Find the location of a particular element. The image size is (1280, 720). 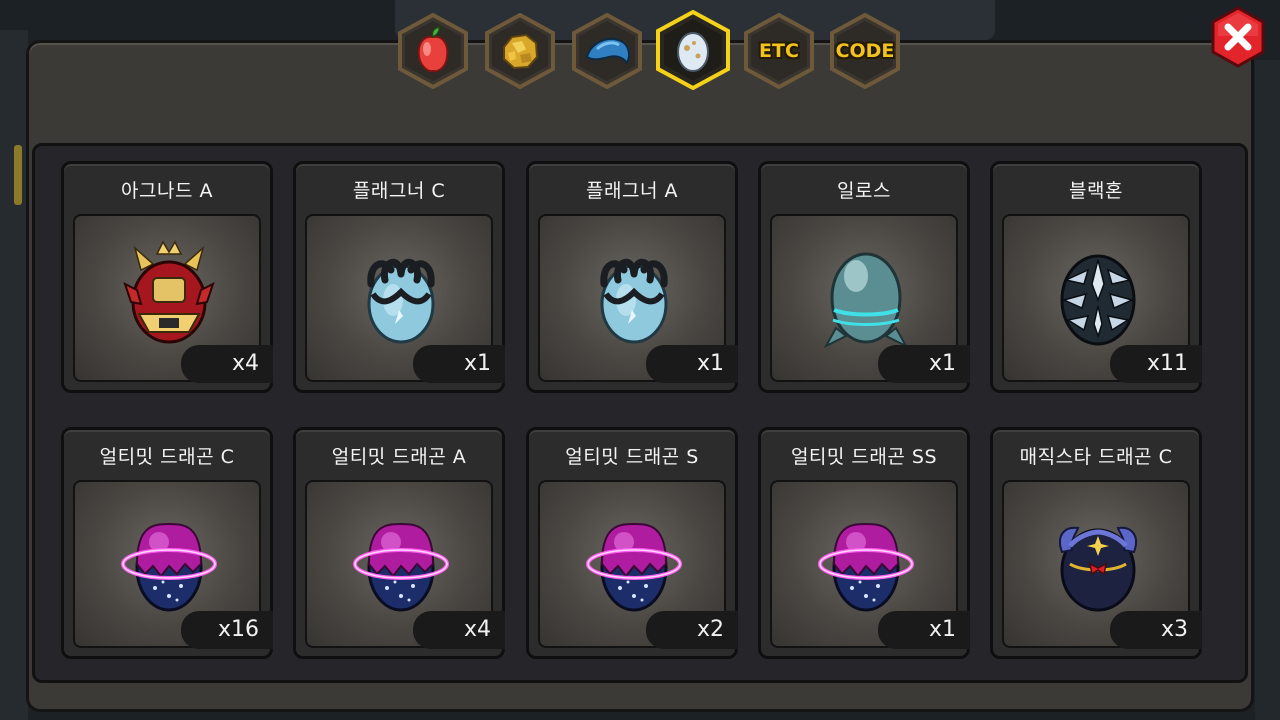

tab-claw is located at coordinates (607, 51).